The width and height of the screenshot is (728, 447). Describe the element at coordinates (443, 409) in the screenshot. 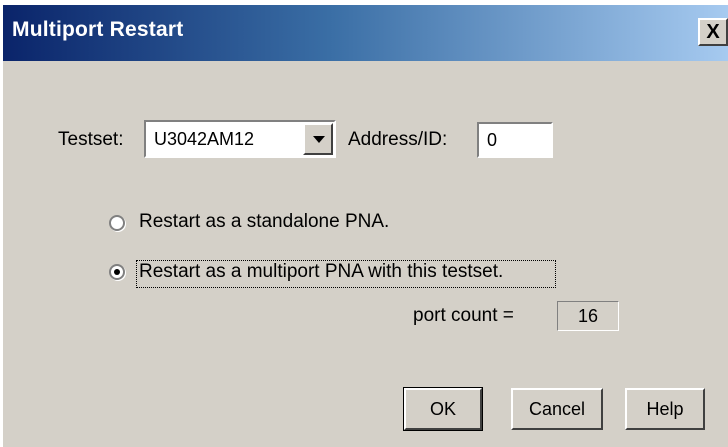

I see `ok-button: OK` at that location.